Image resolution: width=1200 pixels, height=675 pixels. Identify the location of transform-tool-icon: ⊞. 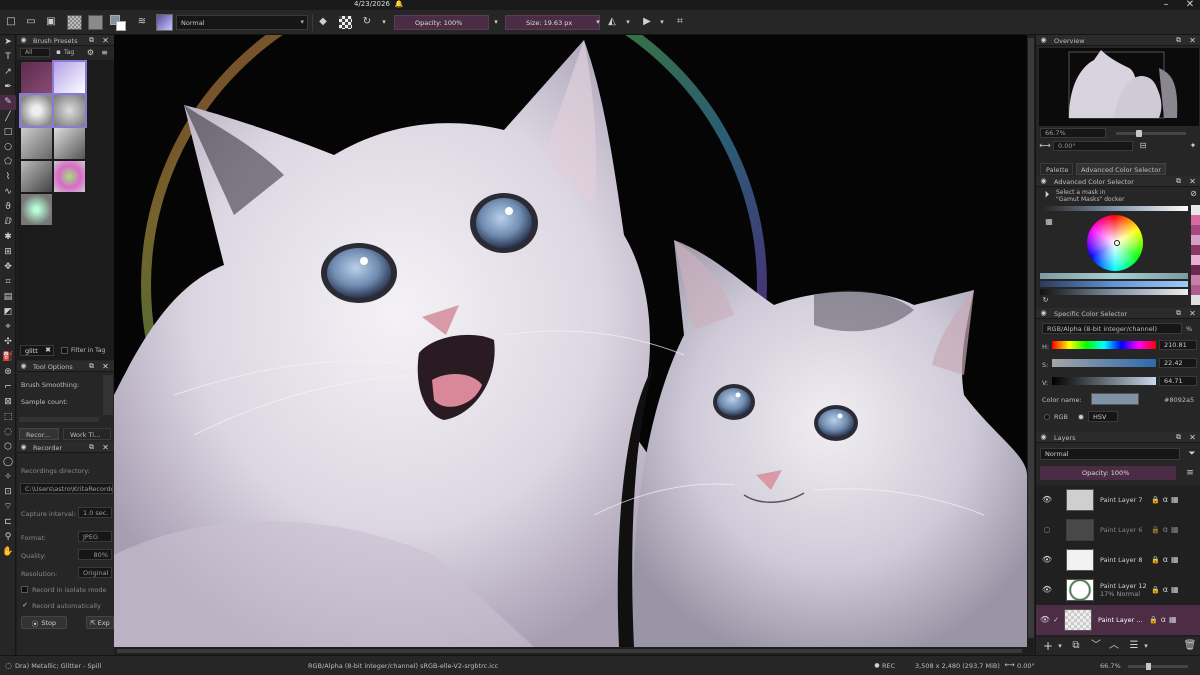
(8, 252).